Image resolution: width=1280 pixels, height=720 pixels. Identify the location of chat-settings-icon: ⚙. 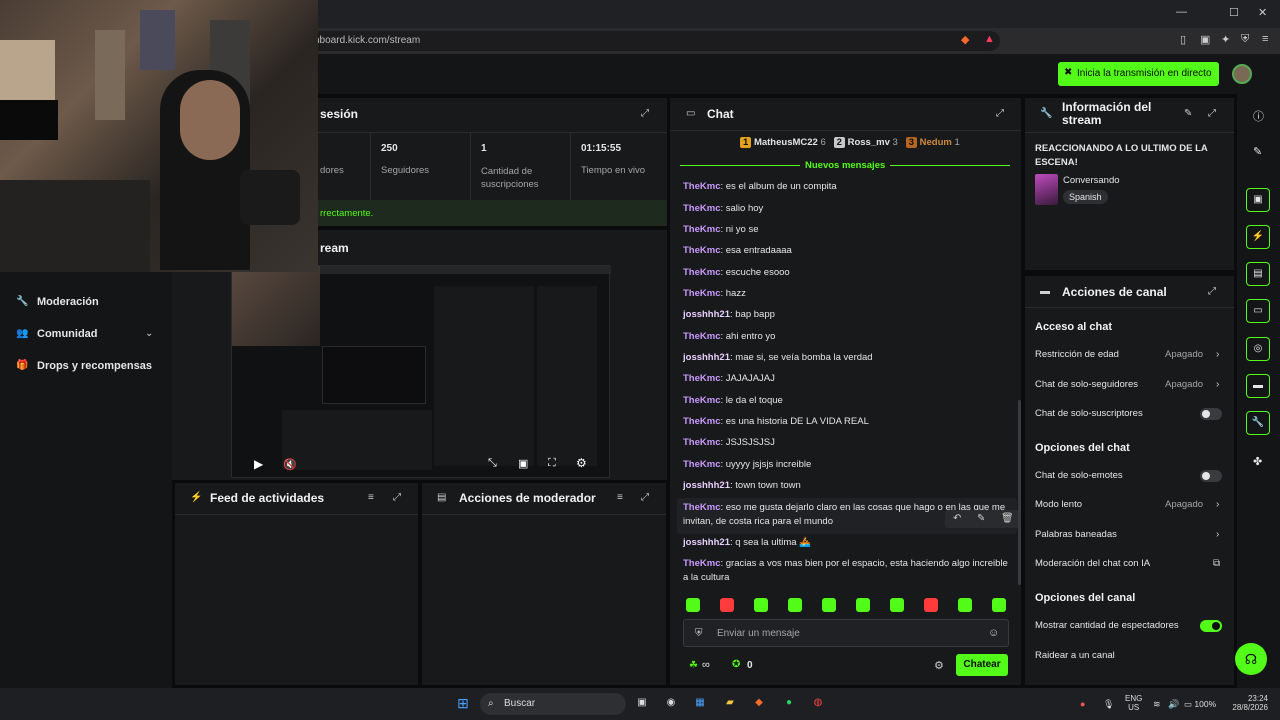
(939, 665).